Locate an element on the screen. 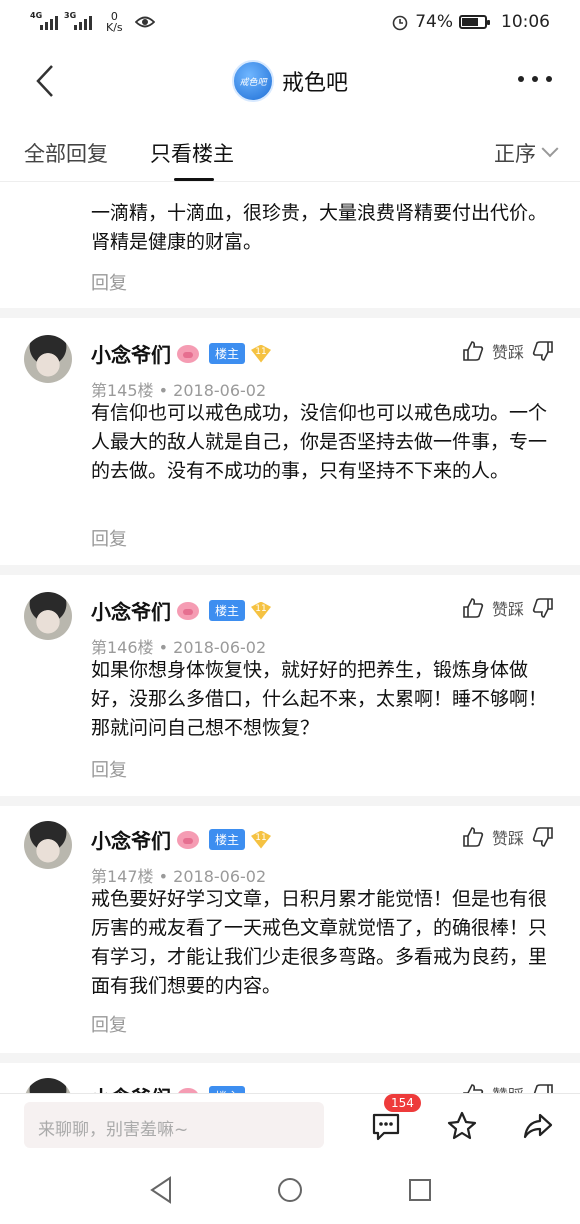 Image resolution: width=580 pixels, height=1224 pixels. sort-toggle: 正序 is located at coordinates (526, 153).